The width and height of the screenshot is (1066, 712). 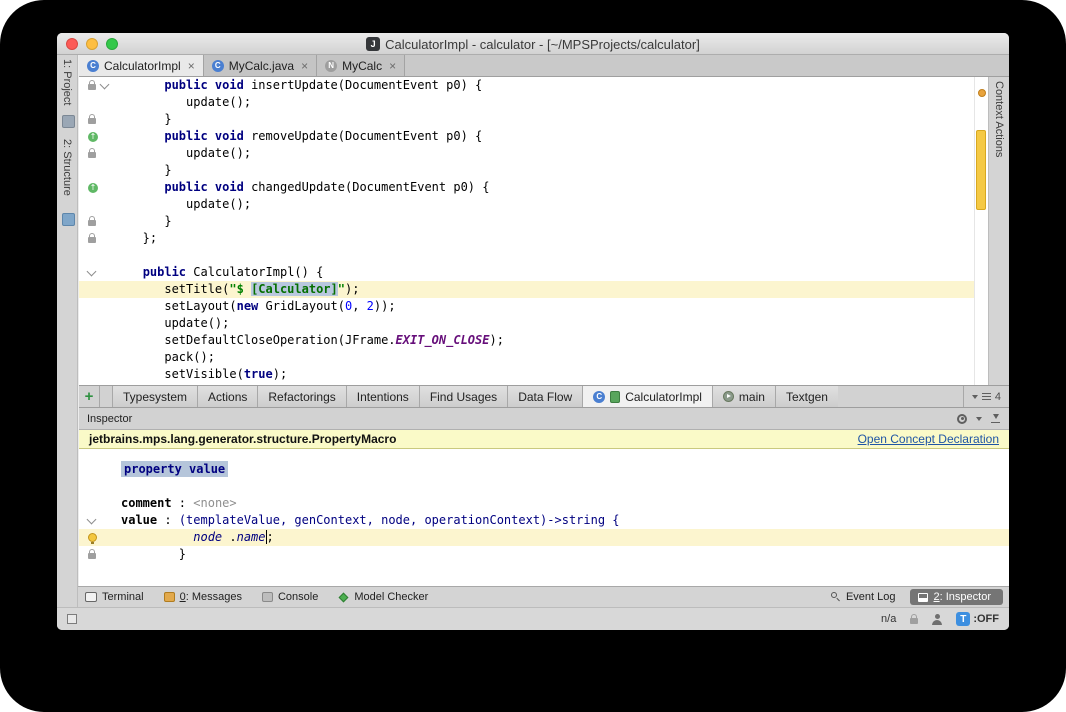 I want to click on code-line: setTitle("$ [Calculator]");, so click(x=526, y=289).